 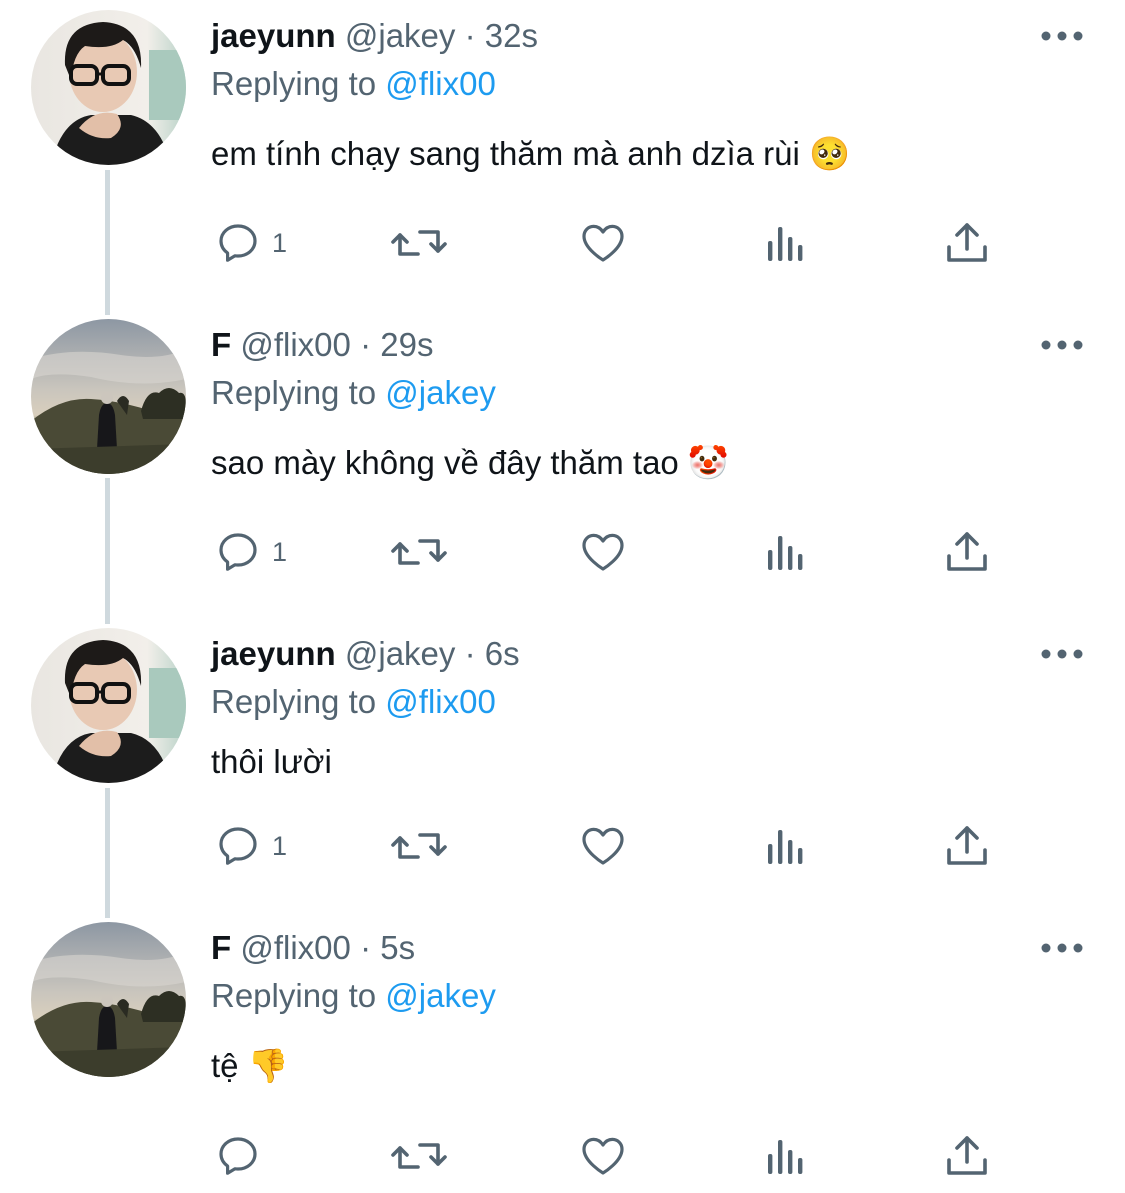 What do you see at coordinates (406, 344) in the screenshot?
I see `timestamp: 29s` at bounding box center [406, 344].